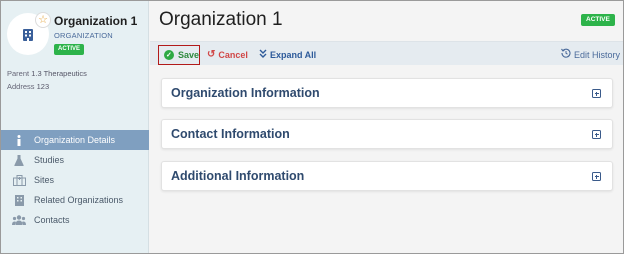 The image size is (624, 254). I want to click on people-icon, so click(19, 220).